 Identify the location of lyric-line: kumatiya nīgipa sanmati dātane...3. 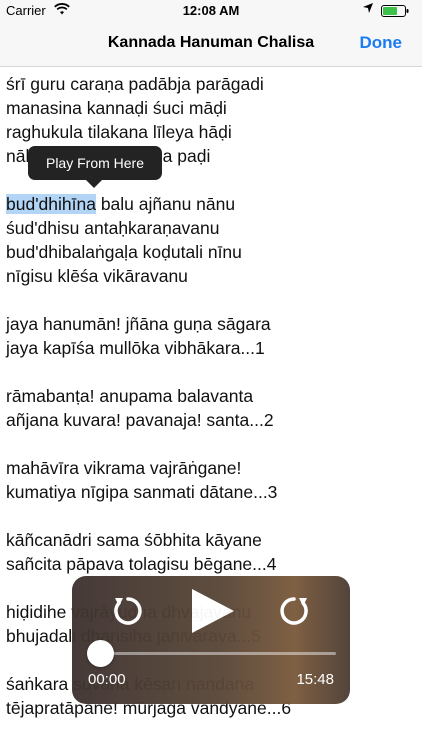
(211, 492).